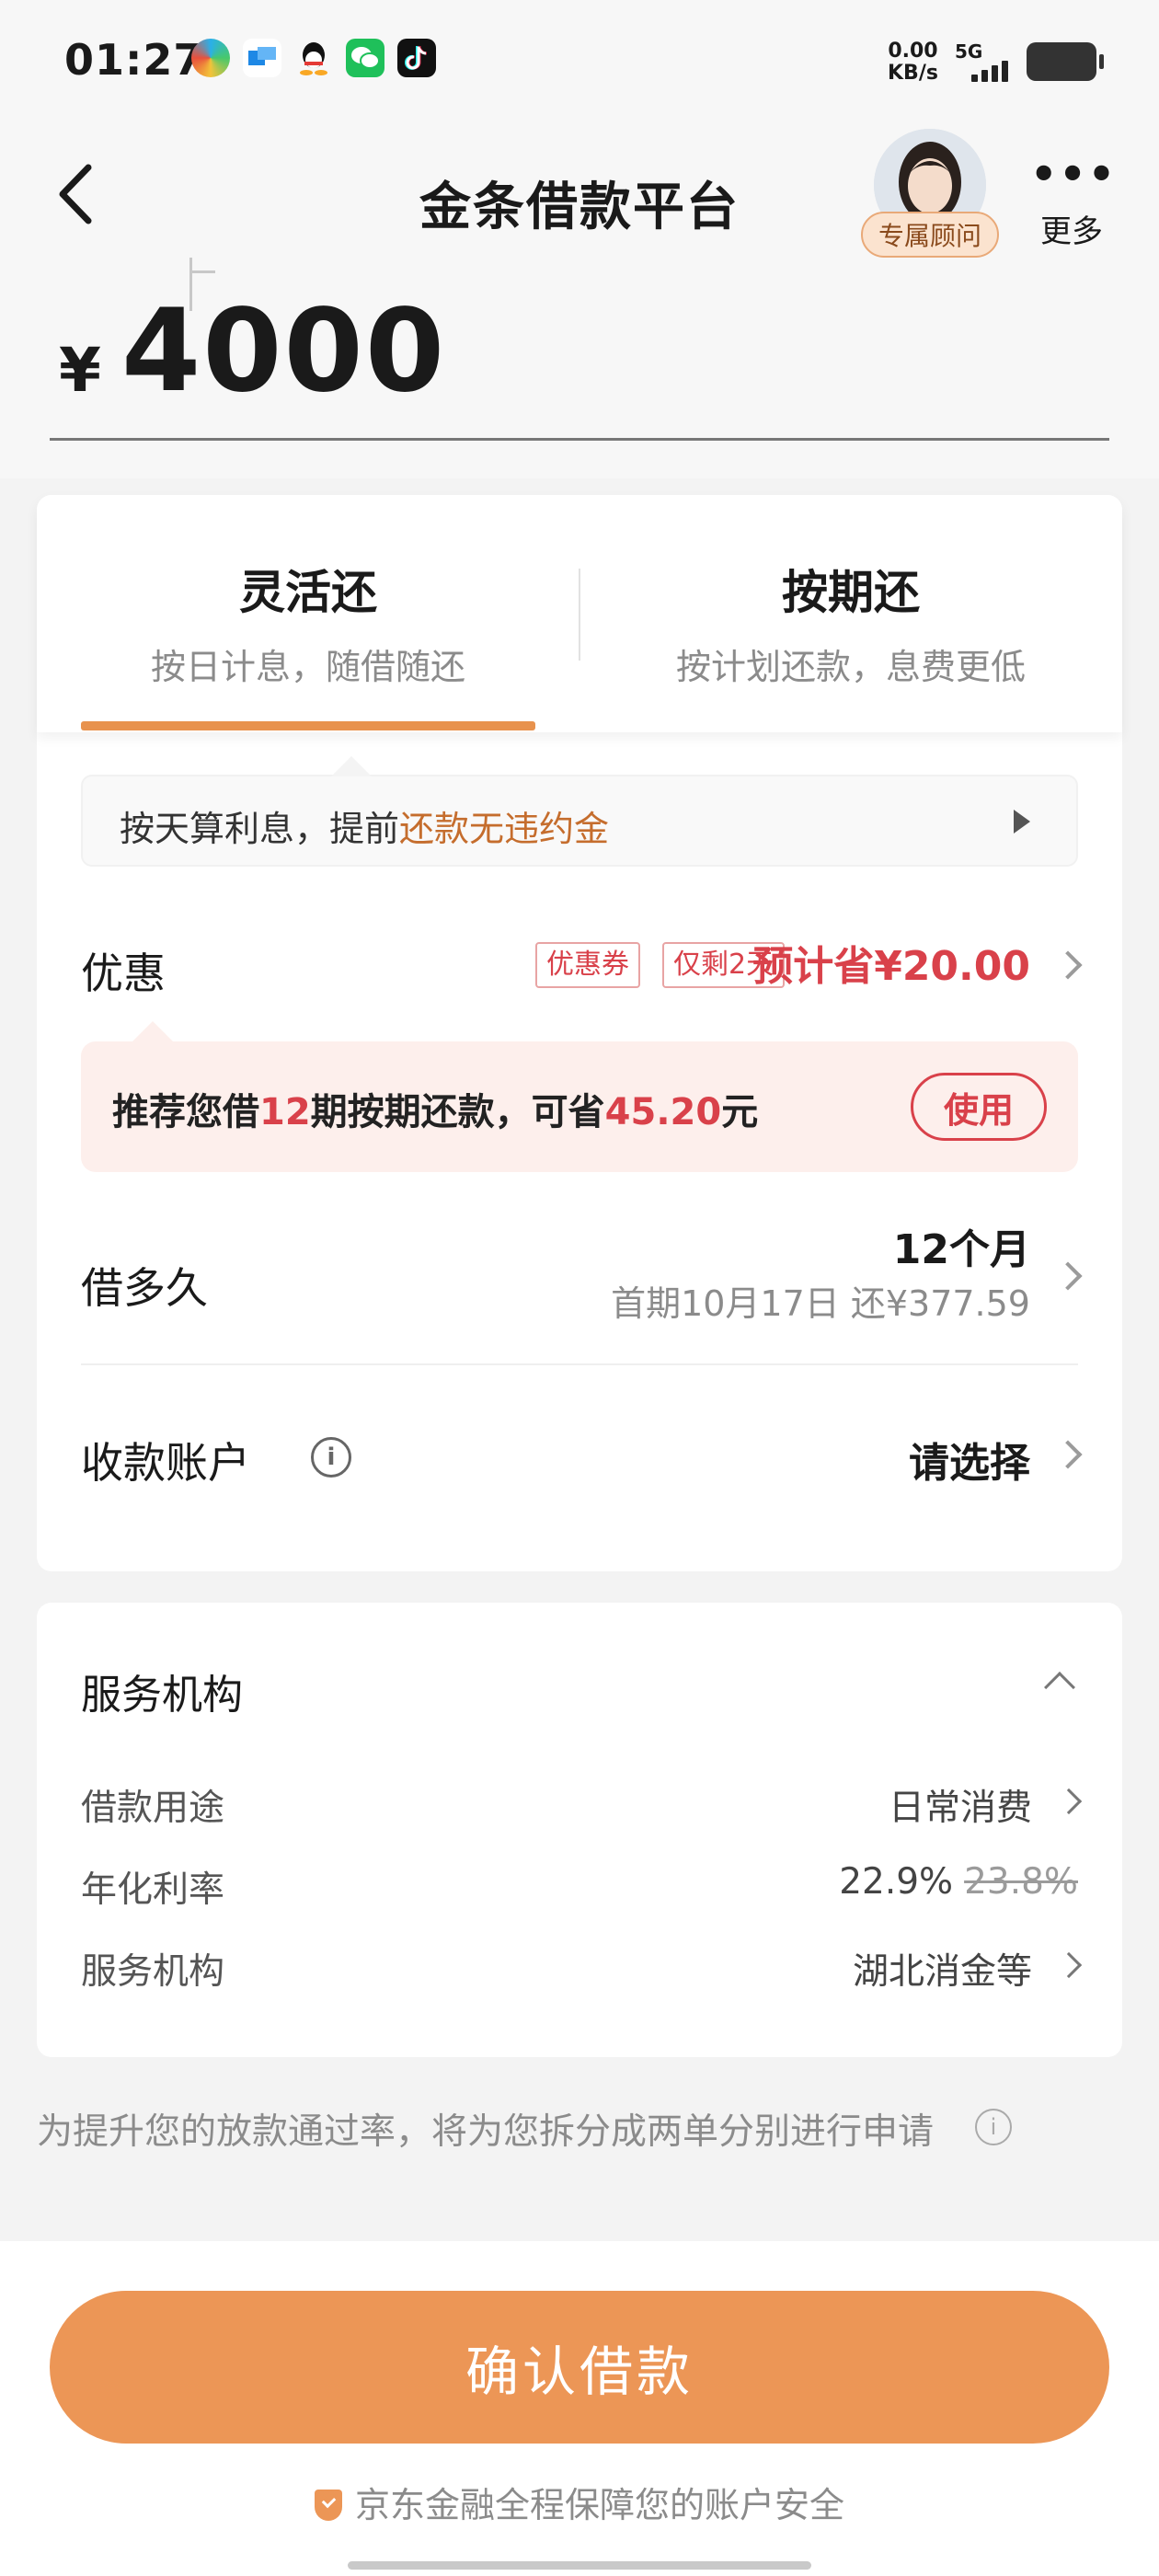 The height and width of the screenshot is (2576, 1159). I want to click on rate-values: 22.9% 23.8%, so click(958, 1882).